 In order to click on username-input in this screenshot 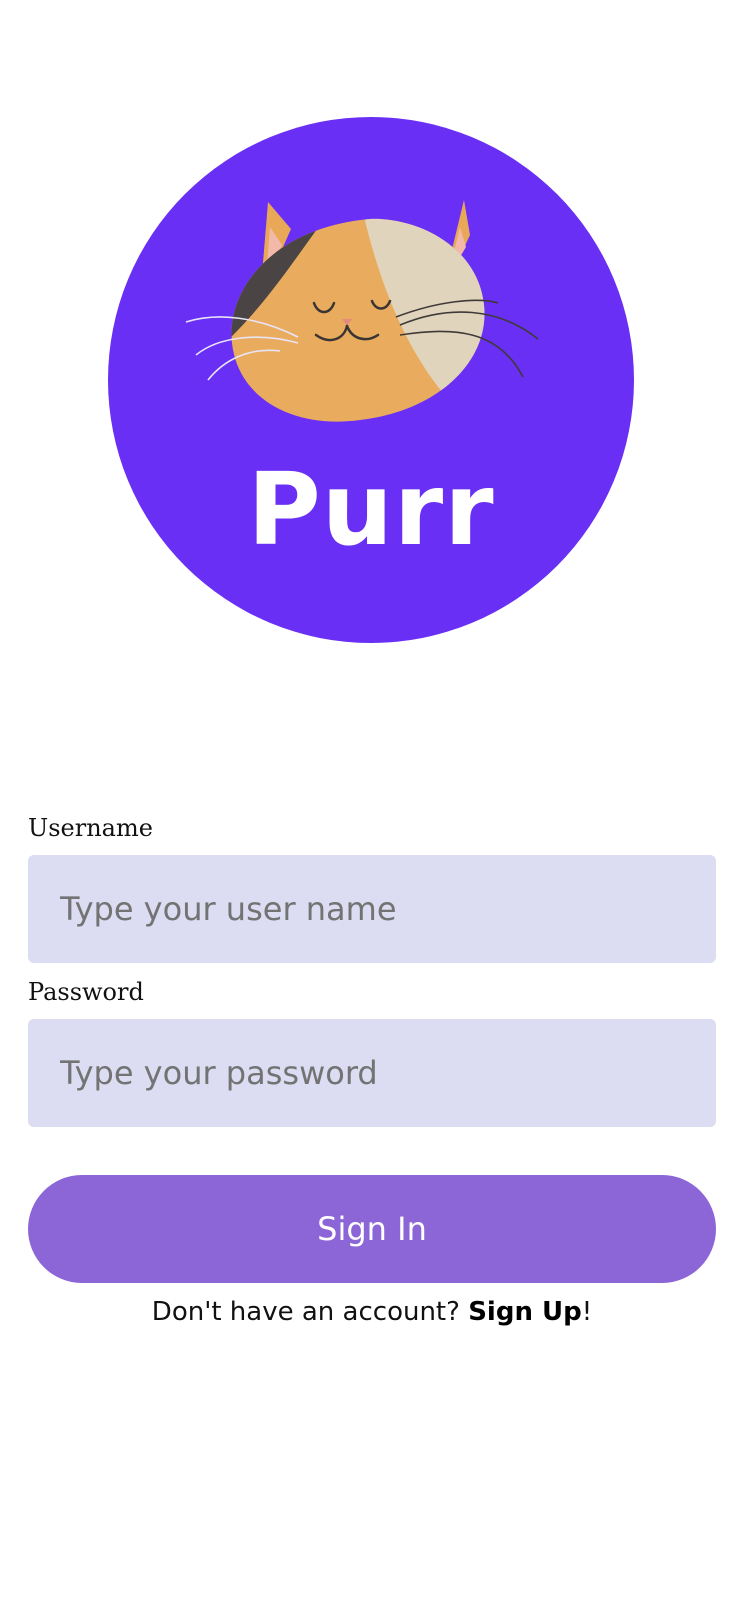, I will do `click(372, 909)`.